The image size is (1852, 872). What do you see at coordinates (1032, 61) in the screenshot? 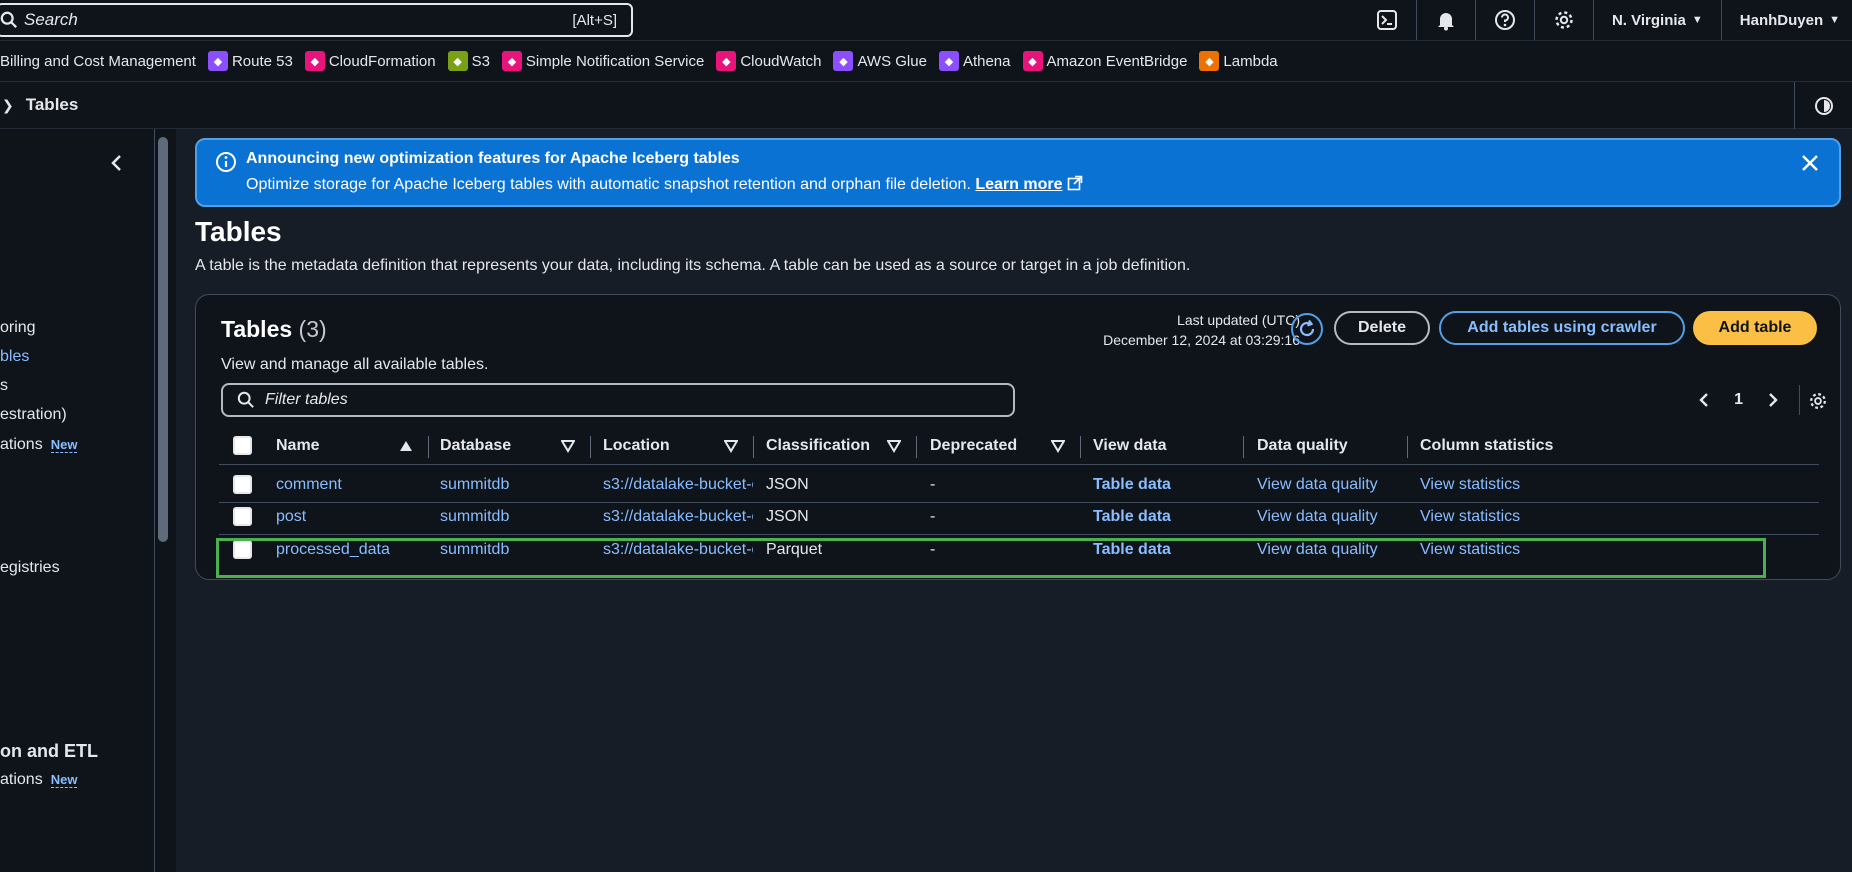
I see `eventbridge-icon: ◆` at bounding box center [1032, 61].